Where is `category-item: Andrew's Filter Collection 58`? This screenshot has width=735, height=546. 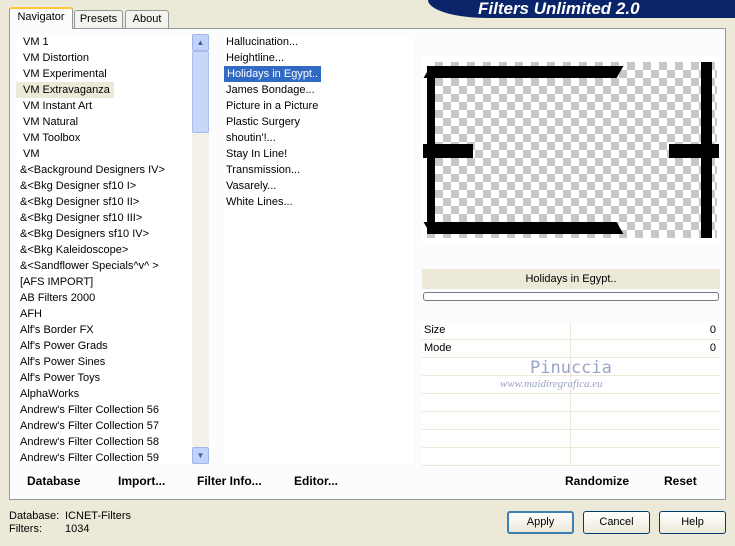 category-item: Andrew's Filter Collection 58 is located at coordinates (104, 442).